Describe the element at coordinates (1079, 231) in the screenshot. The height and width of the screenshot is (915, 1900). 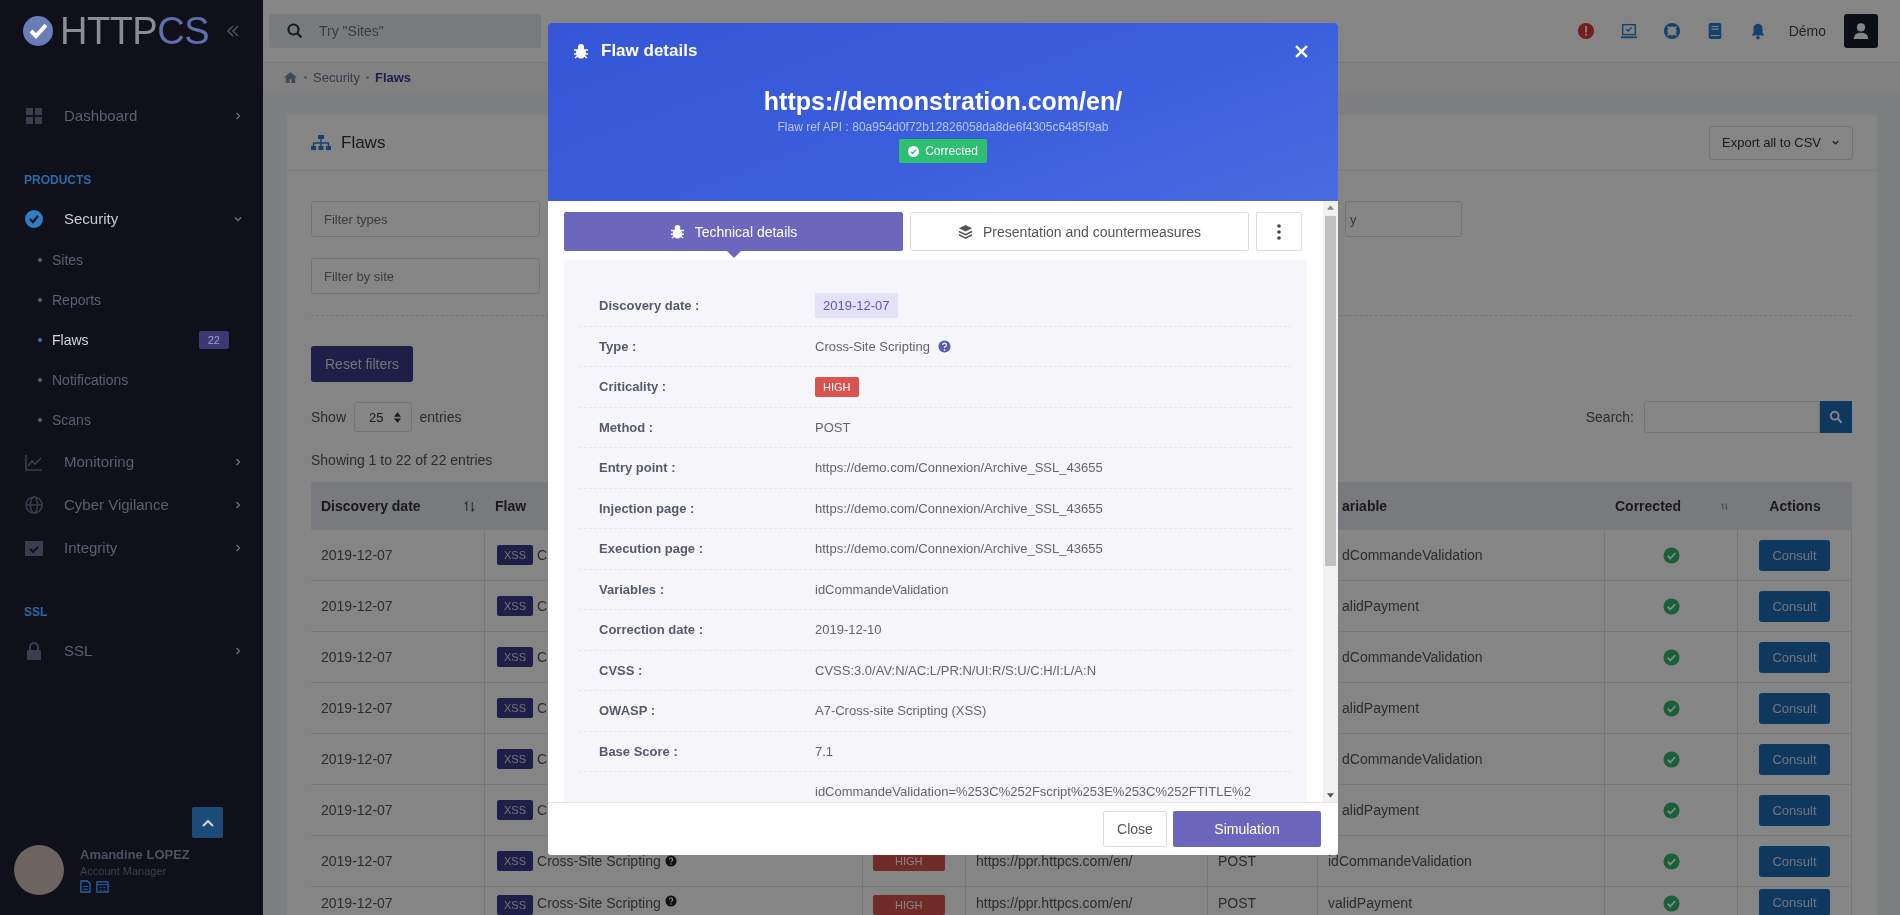
I see `tab: Presentation and countermeasures` at that location.